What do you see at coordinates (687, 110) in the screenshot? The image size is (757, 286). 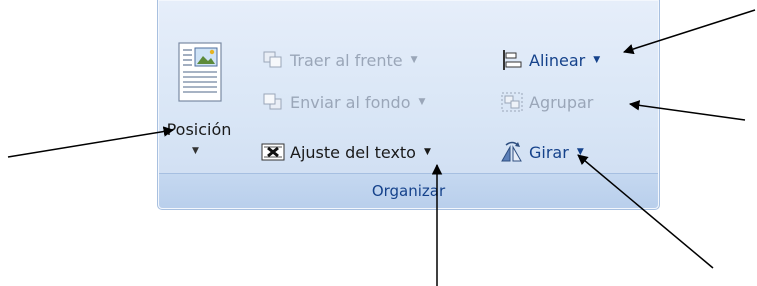 I see `arrow-to-group` at bounding box center [687, 110].